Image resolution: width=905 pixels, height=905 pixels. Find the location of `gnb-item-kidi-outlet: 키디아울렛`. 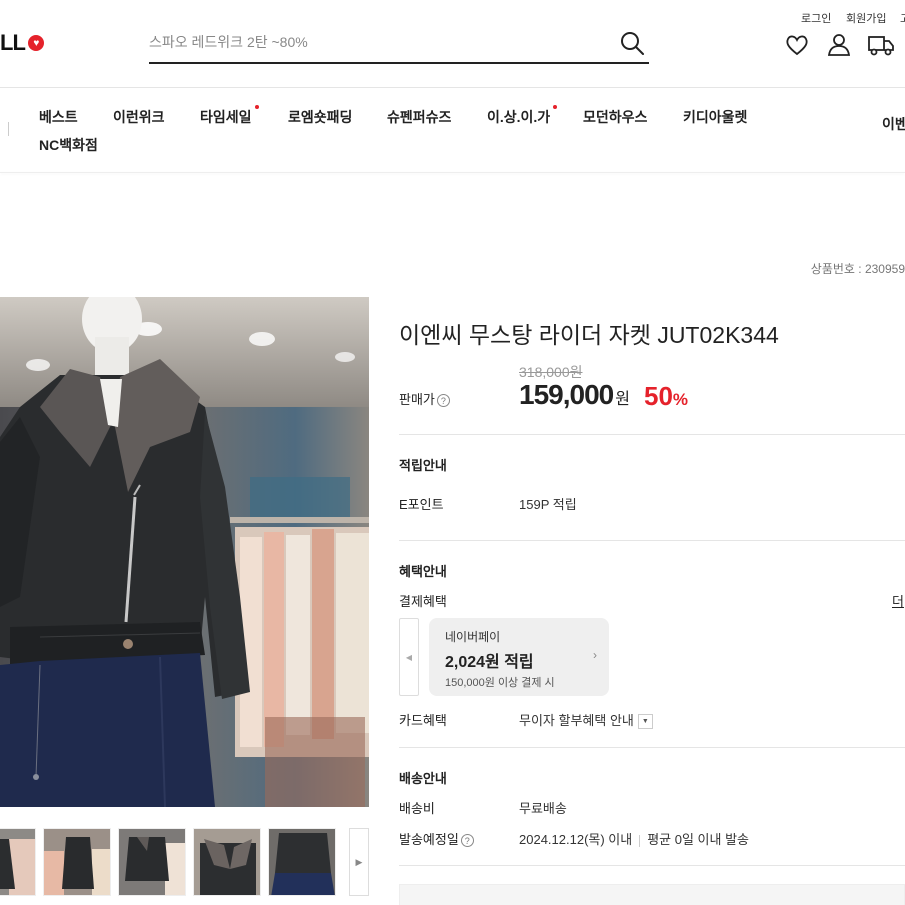

gnb-item-kidi-outlet: 키디아울렛 is located at coordinates (715, 117).